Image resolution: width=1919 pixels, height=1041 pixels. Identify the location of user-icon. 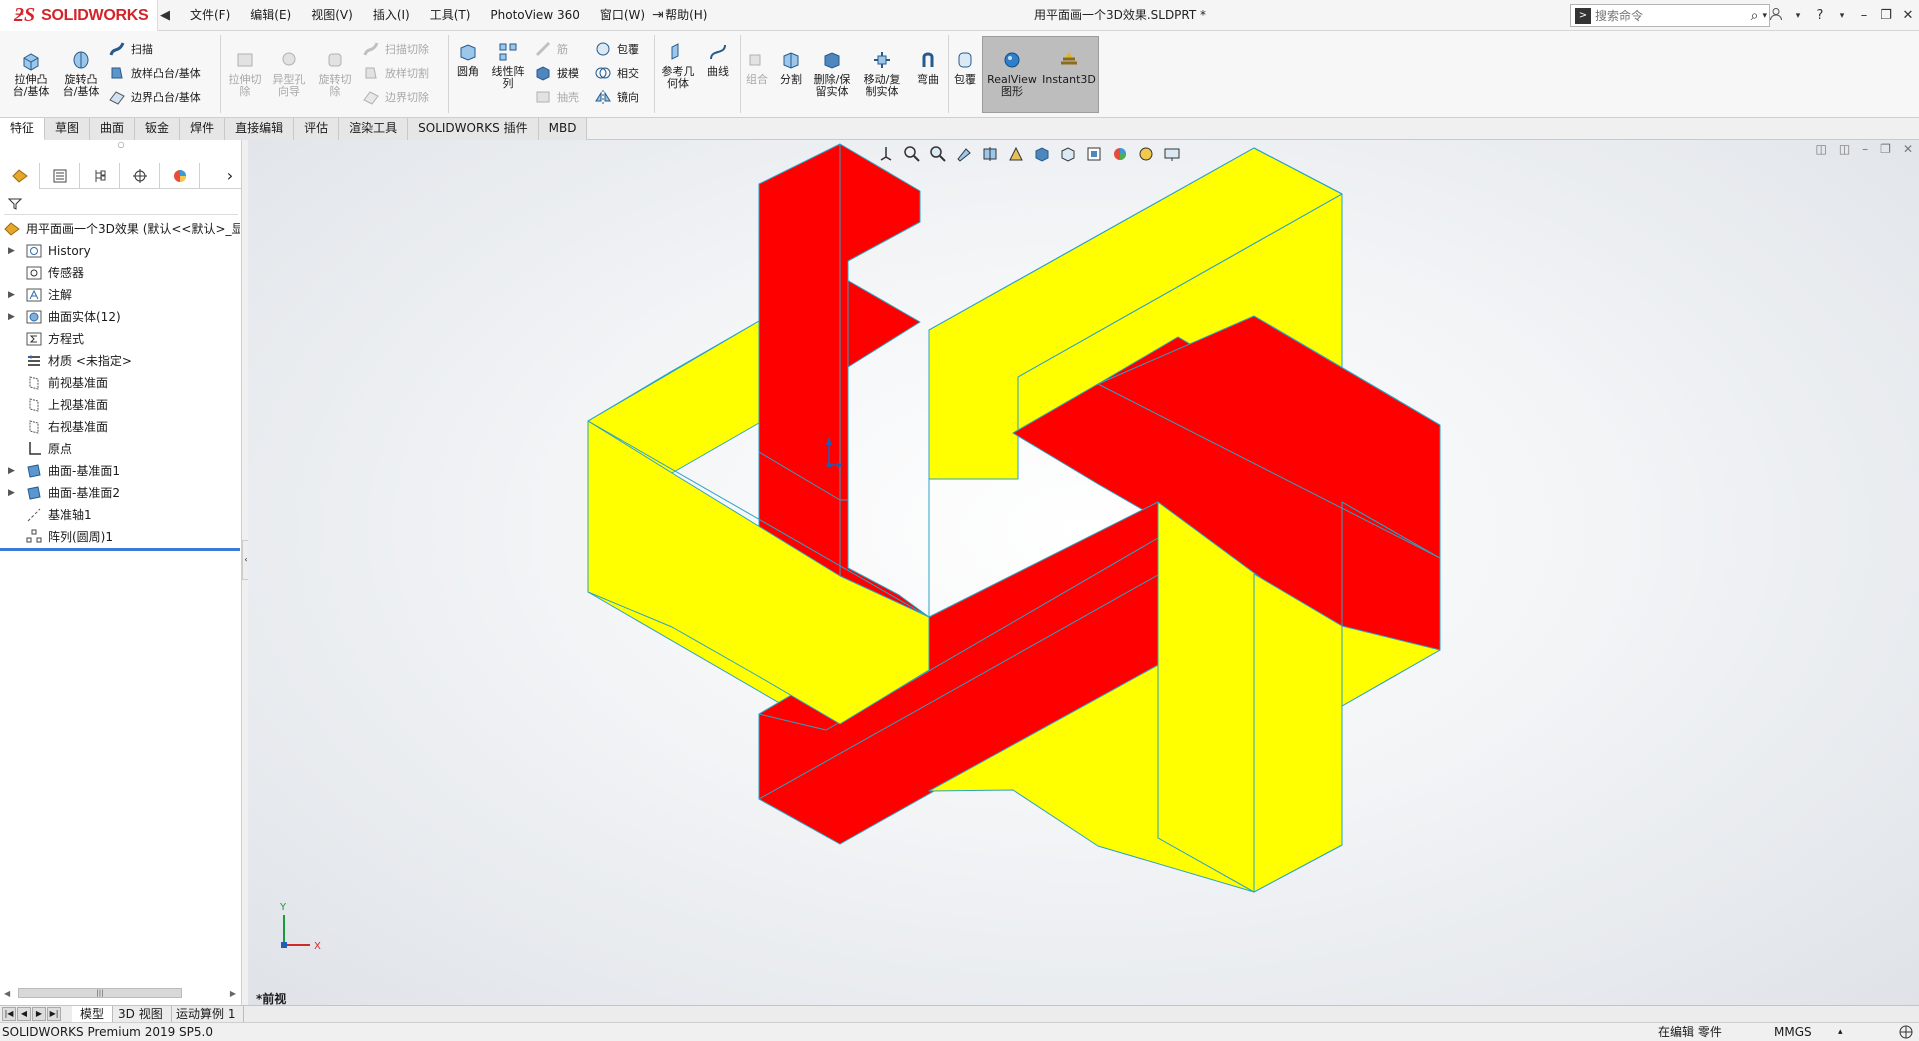
(1776, 16).